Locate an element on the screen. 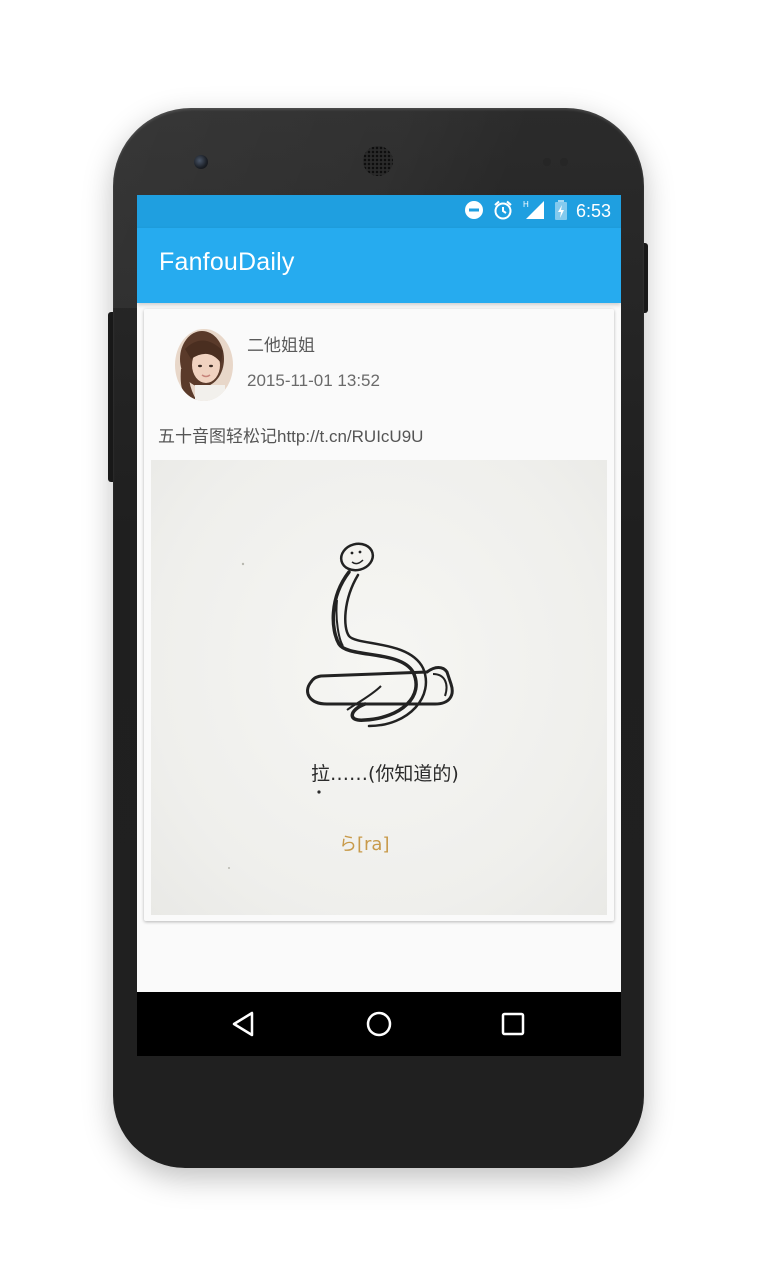 Image resolution: width=757 pixels, height=1280 pixels. signal-icon: H is located at coordinates (534, 212).